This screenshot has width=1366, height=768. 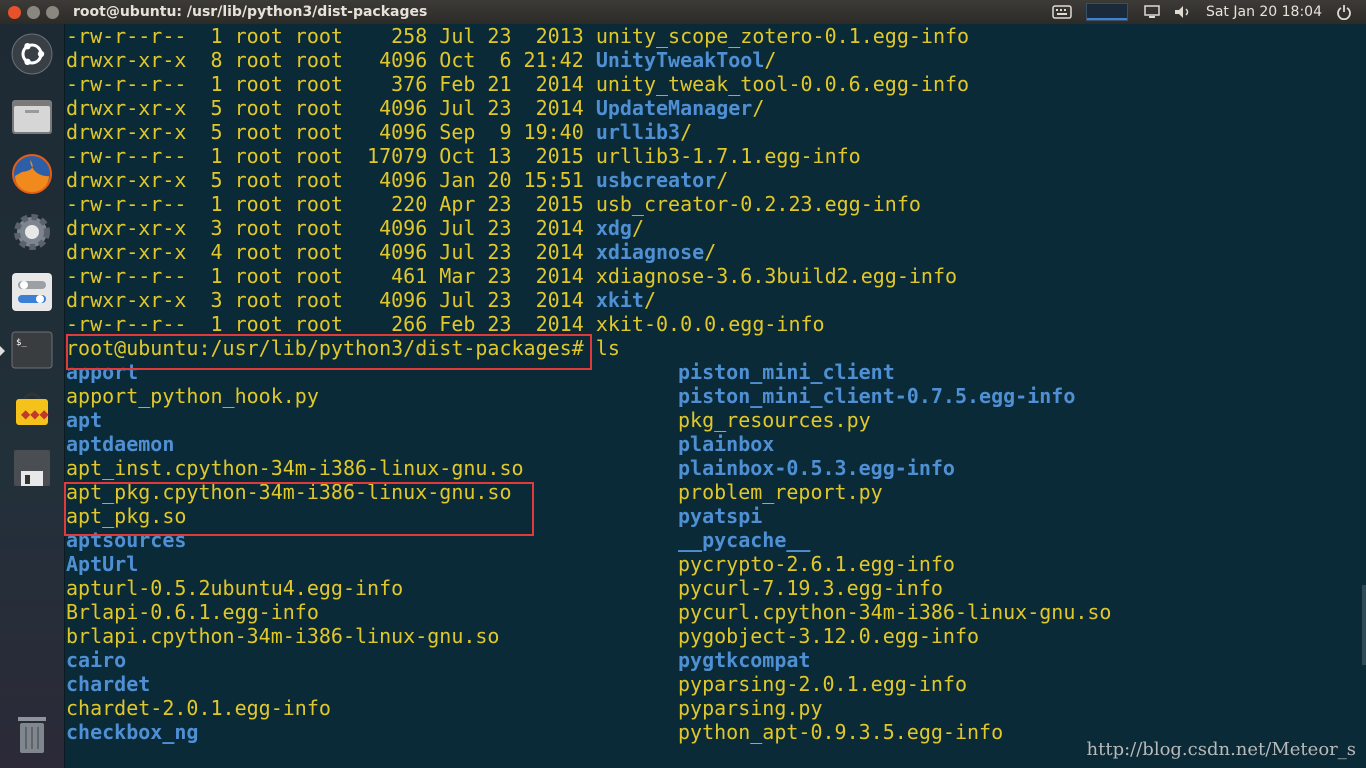 What do you see at coordinates (102, 564) in the screenshot?
I see `ls-dir-entry: AptUrl` at bounding box center [102, 564].